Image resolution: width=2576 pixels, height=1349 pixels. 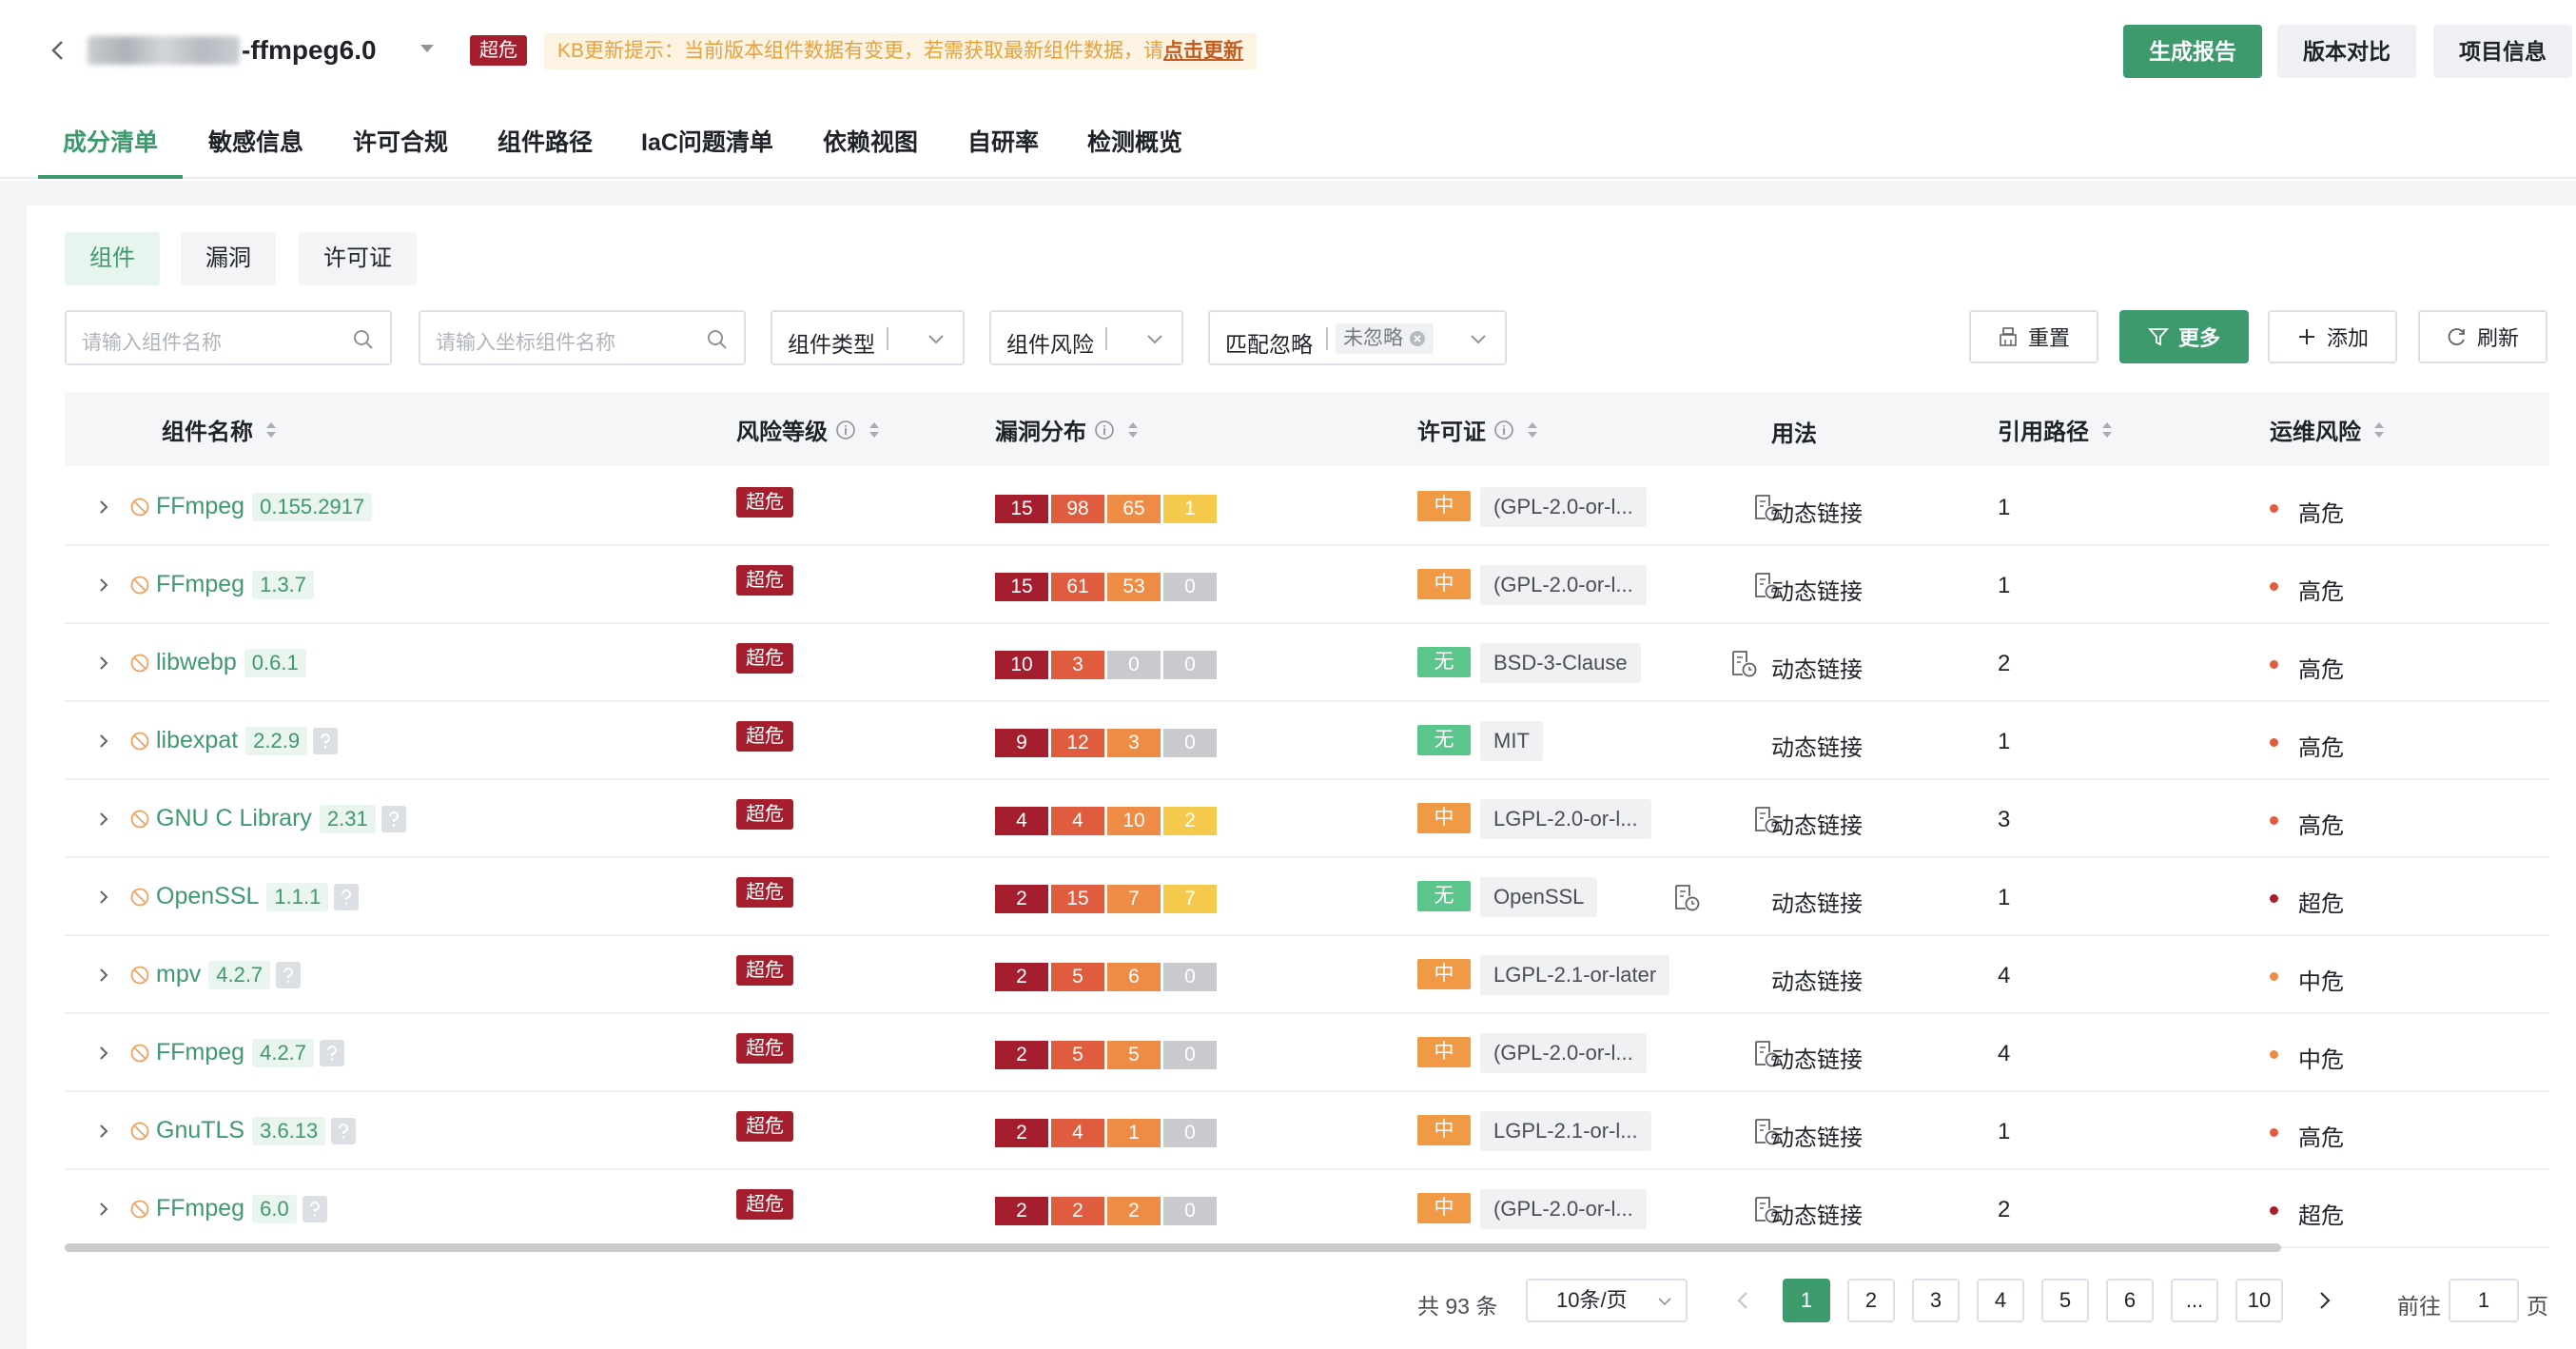 What do you see at coordinates (582, 337) in the screenshot?
I see `coordinate-name-input: 请输入坐标组件名称` at bounding box center [582, 337].